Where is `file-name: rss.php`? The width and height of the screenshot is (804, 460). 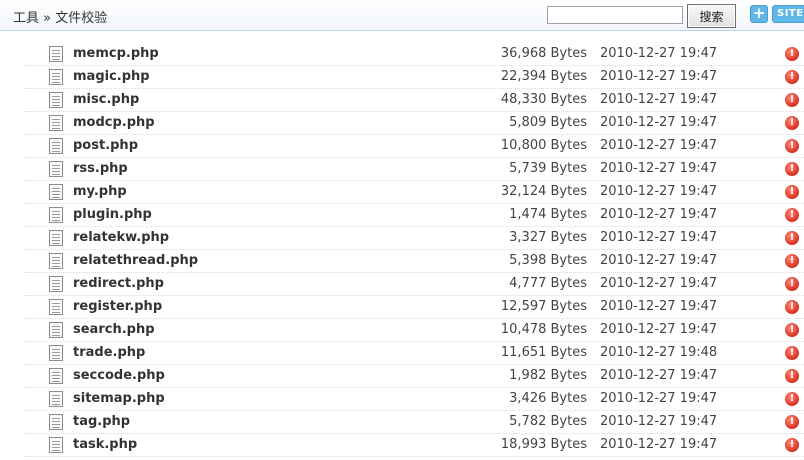
file-name: rss.php is located at coordinates (100, 168).